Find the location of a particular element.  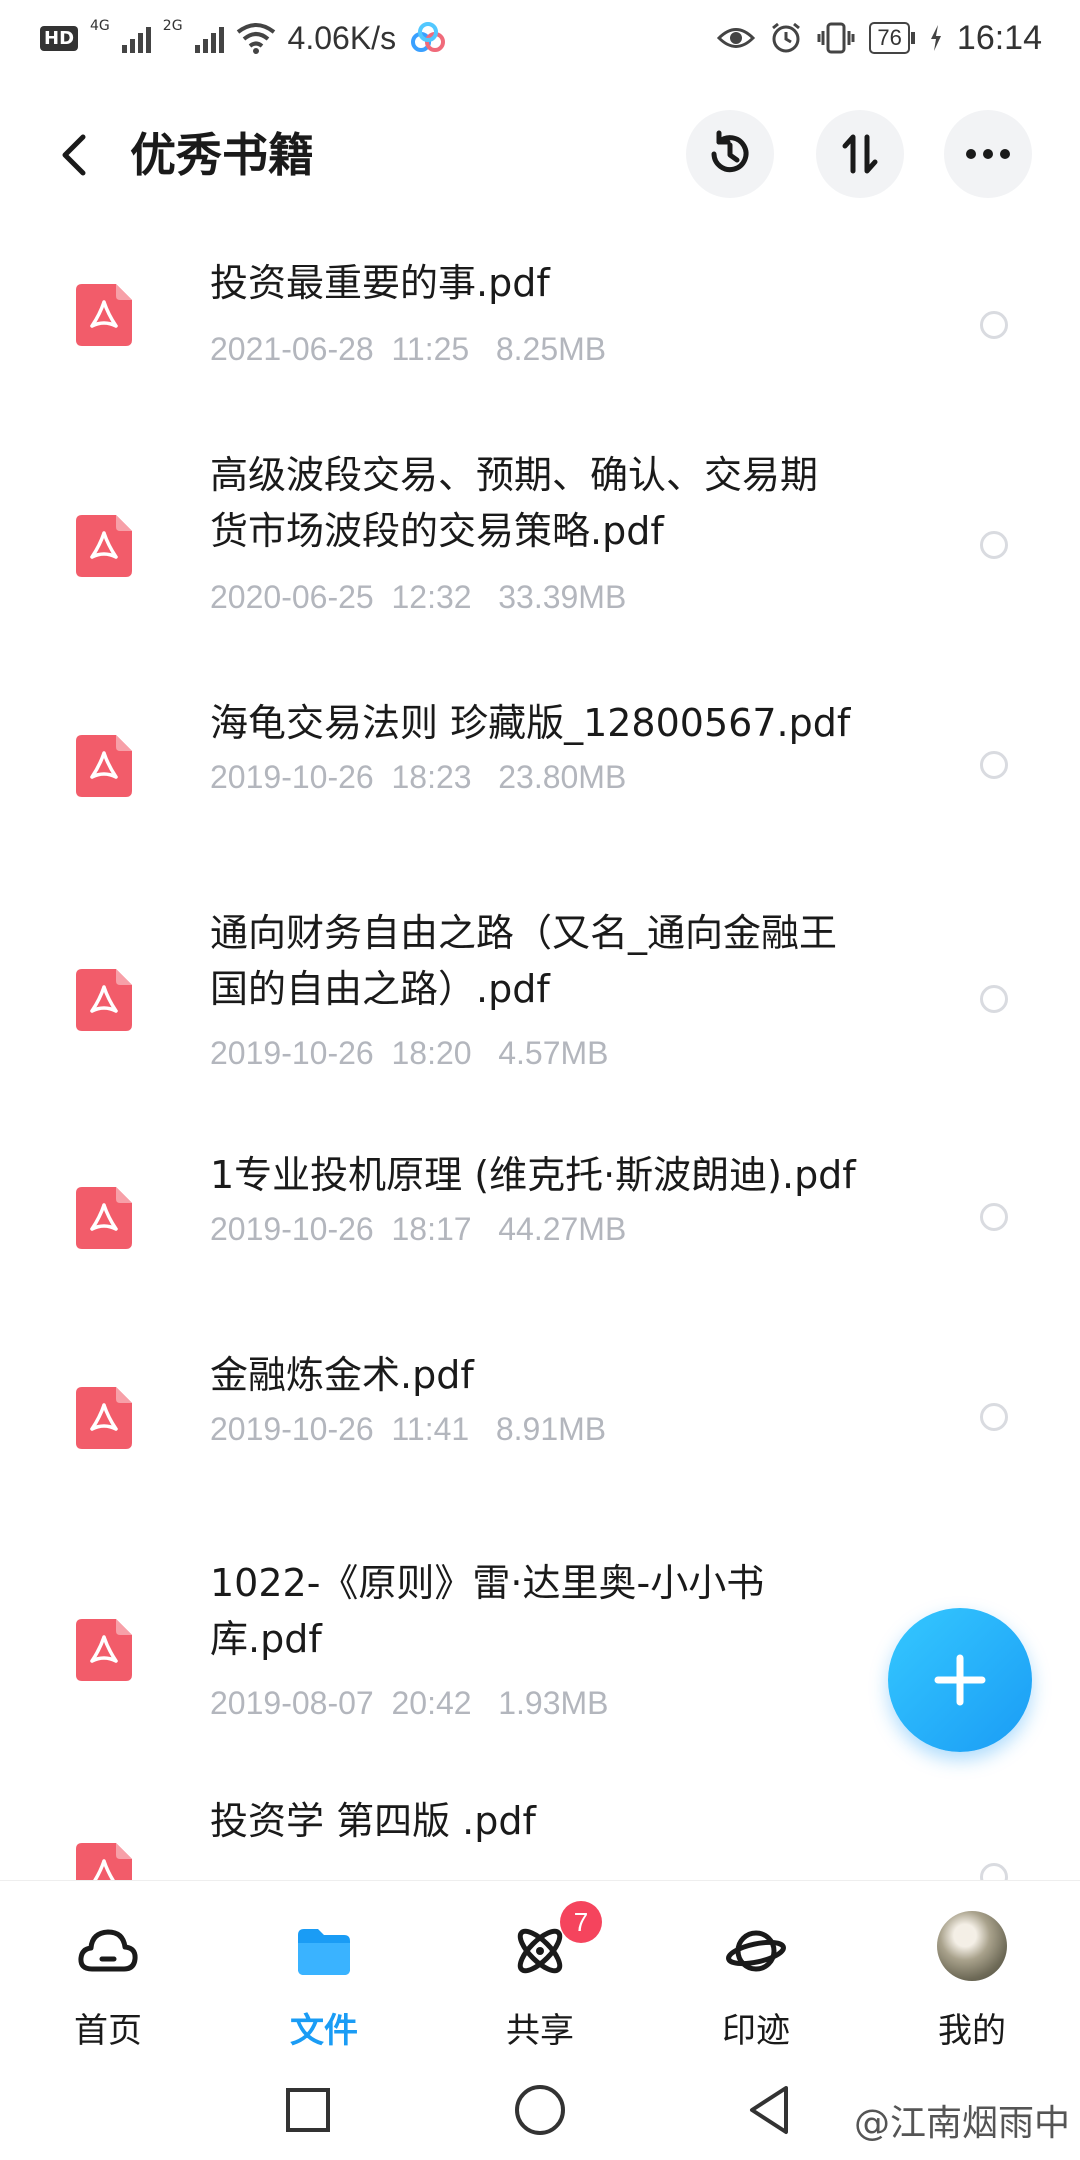

file-name: 海龟交易法则 珍藏版_12800567.pdf is located at coordinates (530, 723).